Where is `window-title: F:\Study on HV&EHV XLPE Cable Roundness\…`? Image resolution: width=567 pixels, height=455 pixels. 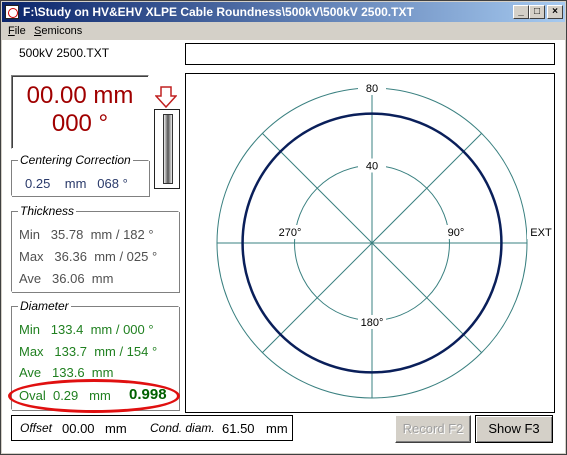
window-title: F:\Study on HV&EHV XLPE Cable Roundness\… is located at coordinates (218, 12).